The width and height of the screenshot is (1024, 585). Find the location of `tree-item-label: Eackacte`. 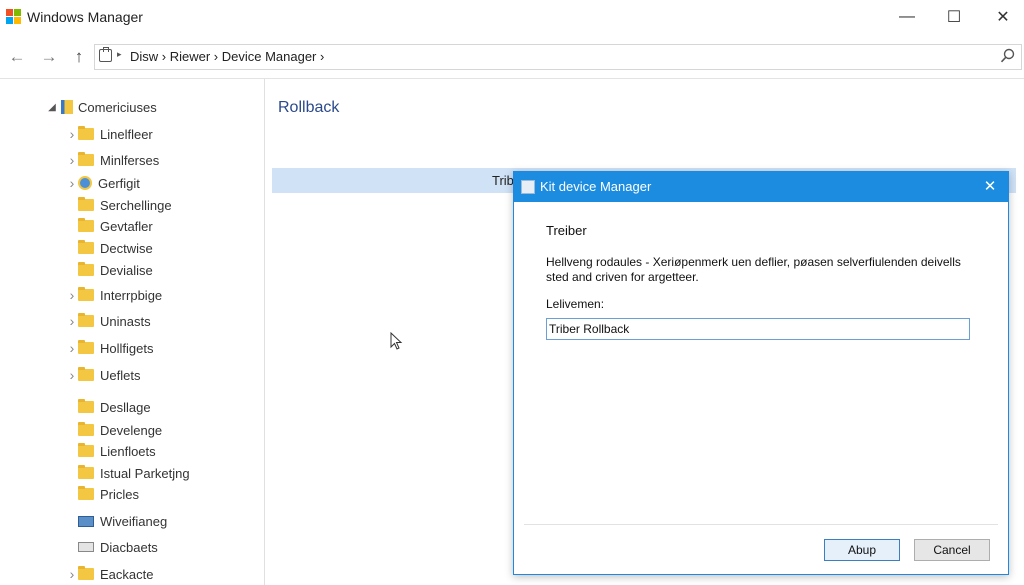

tree-item-label: Eackacte is located at coordinates (127, 574).